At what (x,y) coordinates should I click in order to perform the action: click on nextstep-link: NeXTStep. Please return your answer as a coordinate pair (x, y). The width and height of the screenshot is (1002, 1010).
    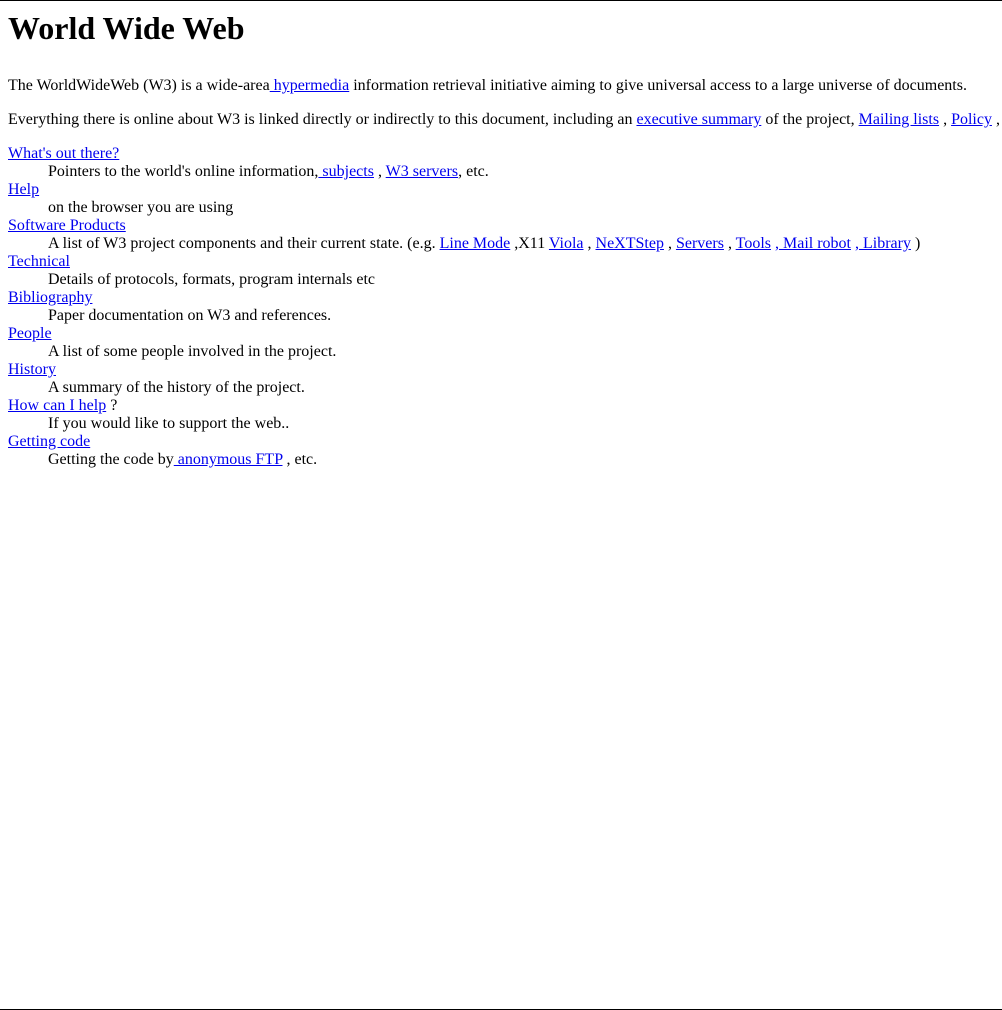
    Looking at the image, I should click on (630, 243).